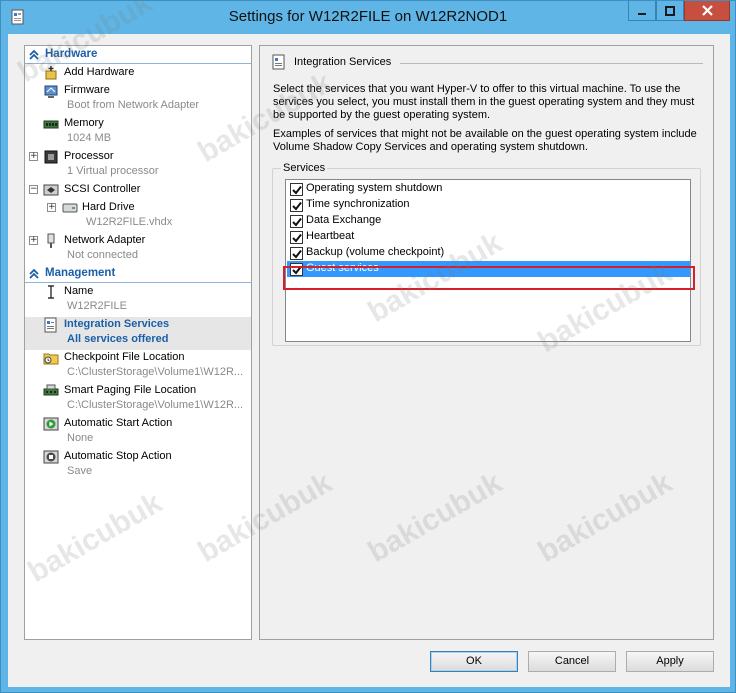  I want to click on service-operating-system-shutdown: Operating system shutdown, so click(488, 189).